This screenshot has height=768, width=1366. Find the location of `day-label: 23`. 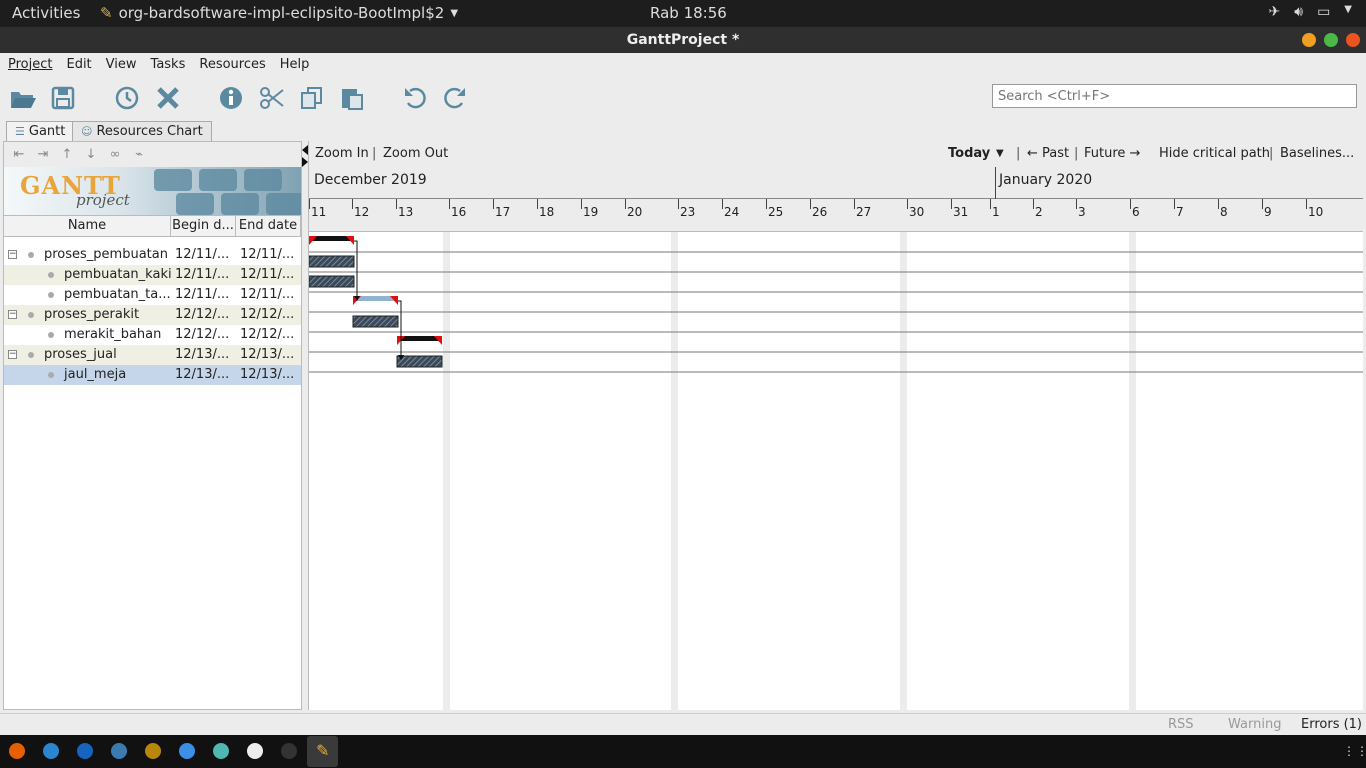

day-label: 23 is located at coordinates (688, 212).